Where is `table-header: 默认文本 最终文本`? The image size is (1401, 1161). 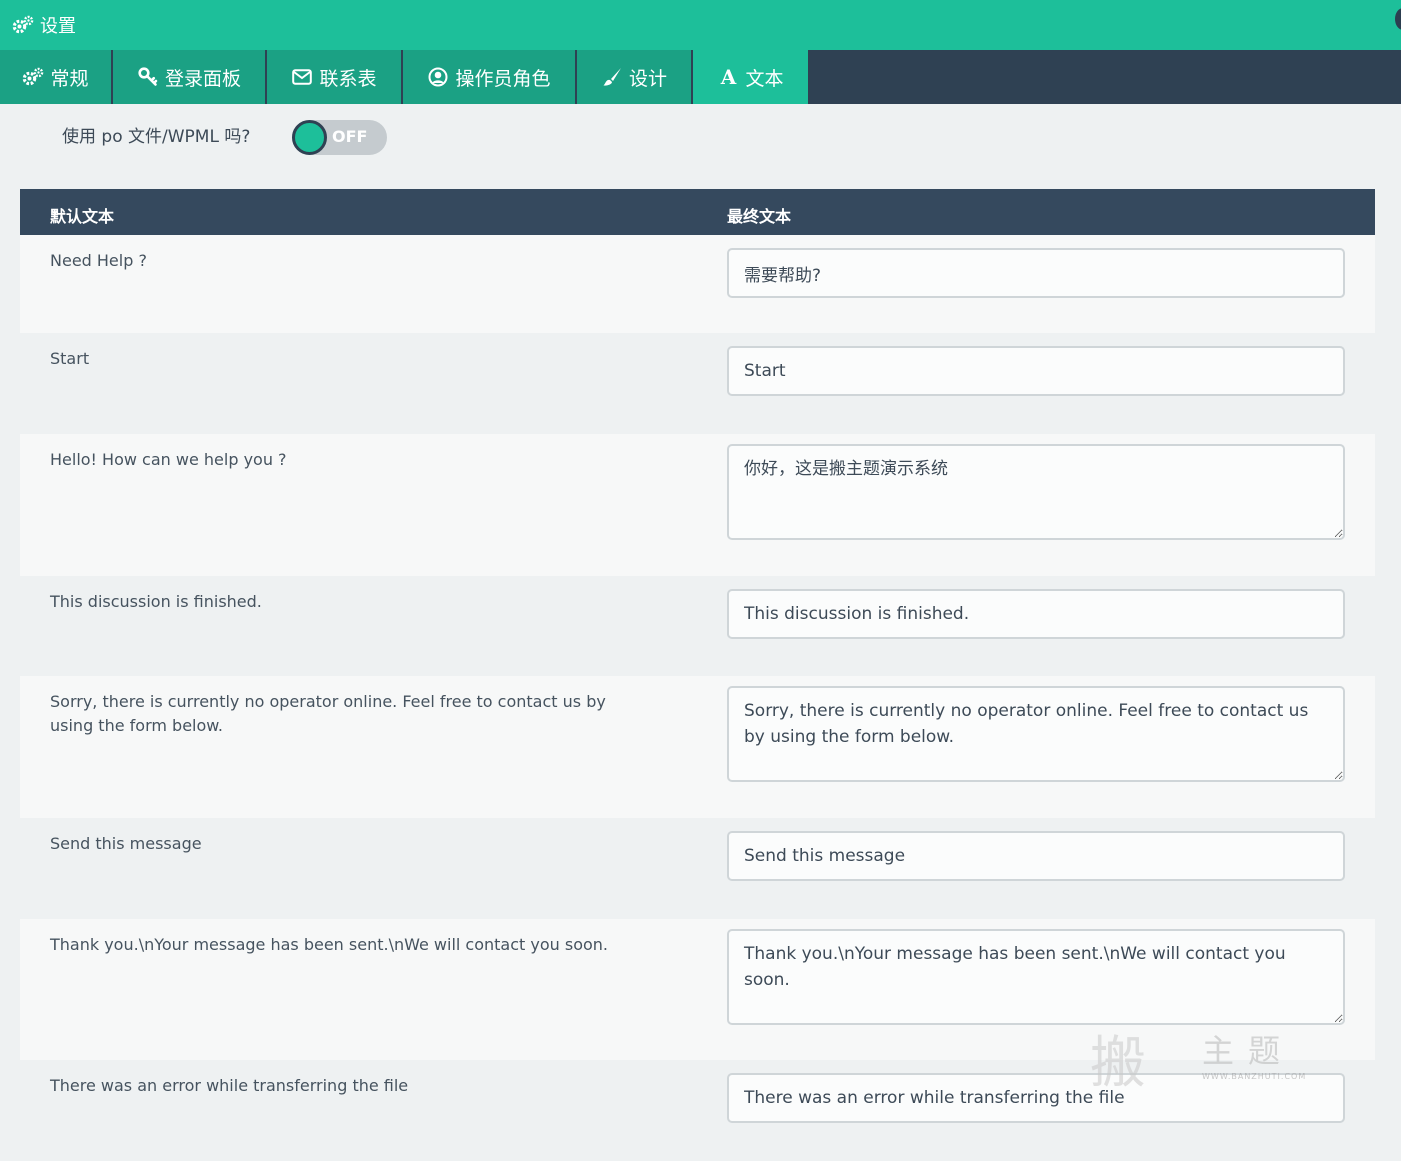 table-header: 默认文本 最终文本 is located at coordinates (697, 212).